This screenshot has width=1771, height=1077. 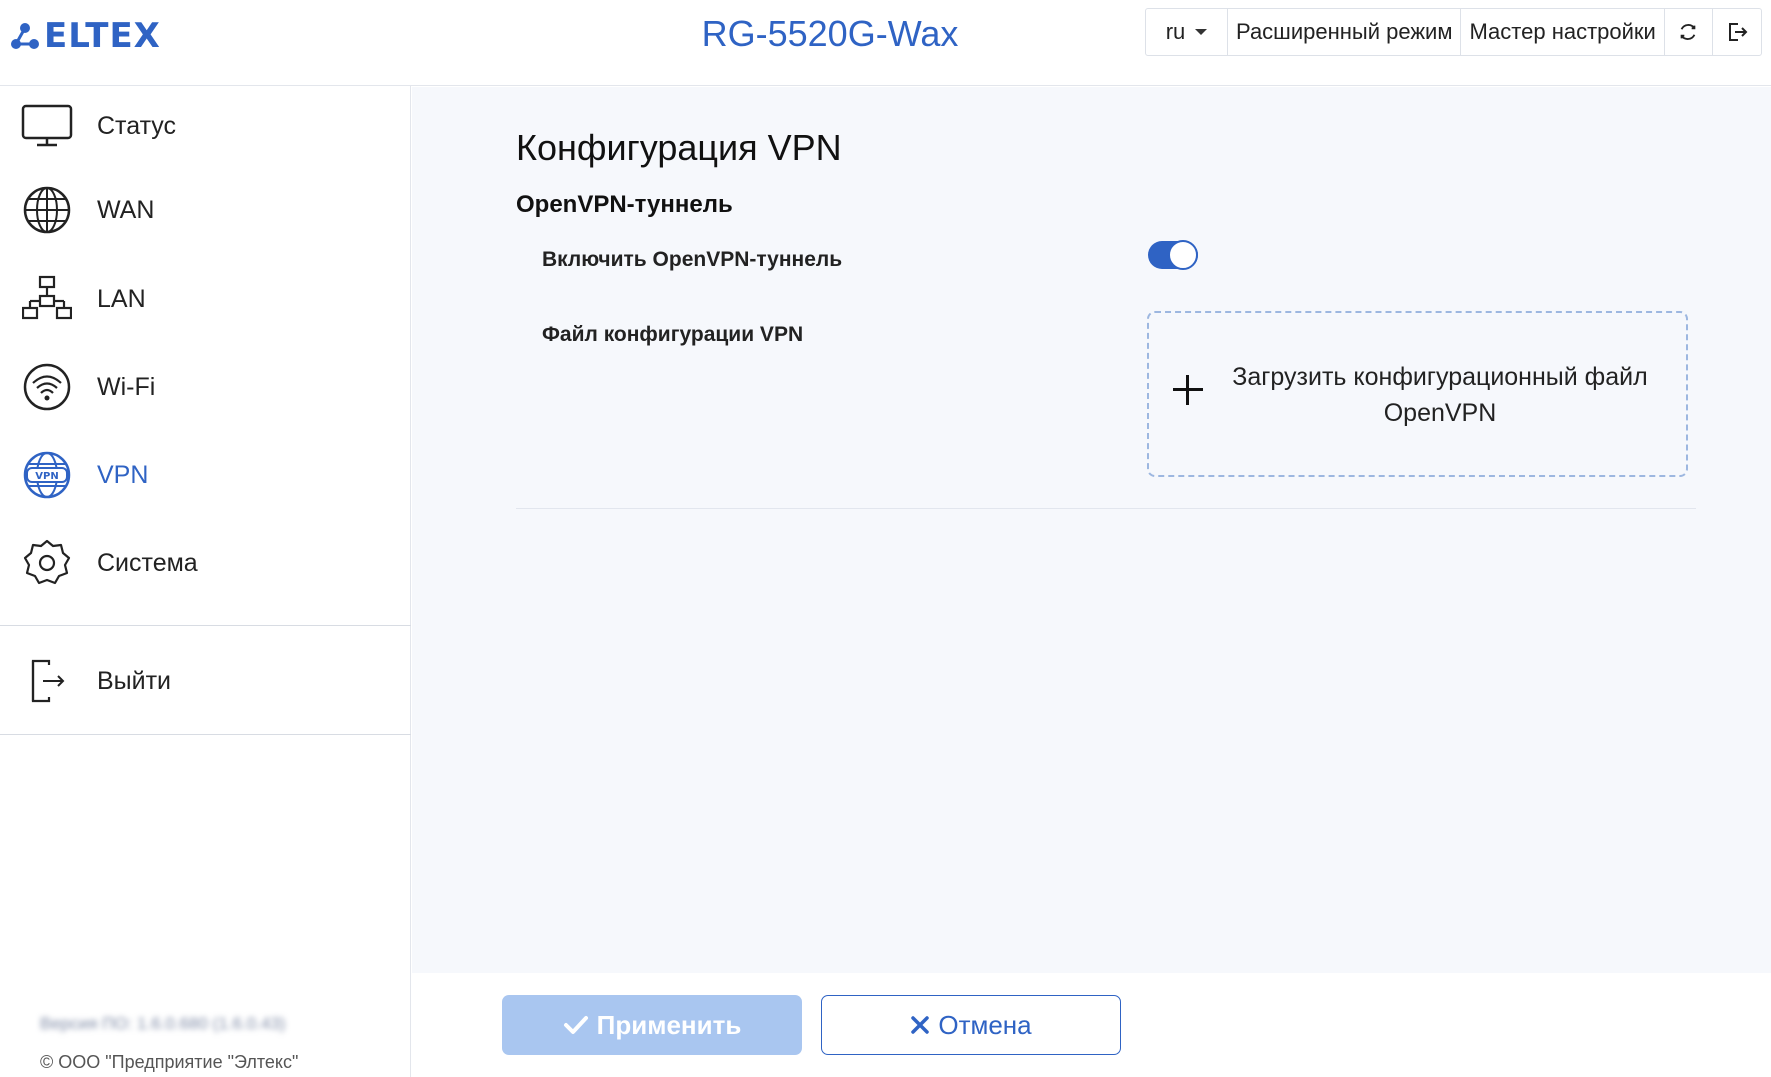 I want to click on enable-openvpn-toggle, so click(x=1173, y=255).